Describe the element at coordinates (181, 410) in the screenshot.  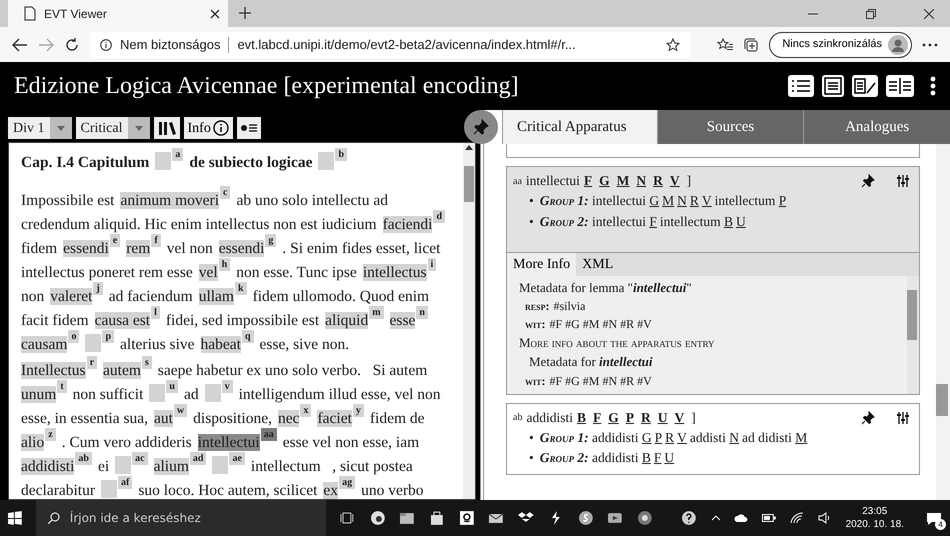
I see `note-marker: w` at that location.